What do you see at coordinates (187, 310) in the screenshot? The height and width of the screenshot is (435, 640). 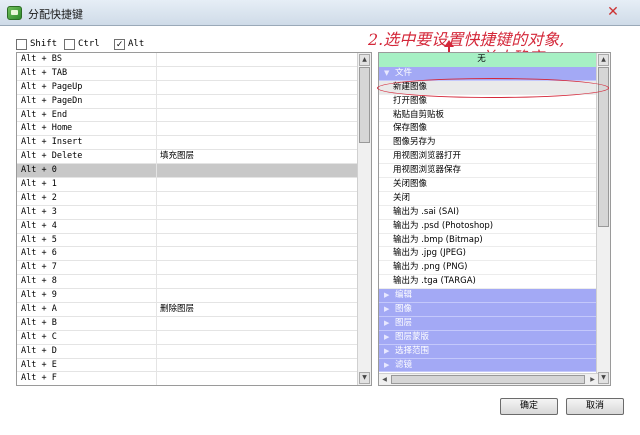 I see `shortcut-row: Alt + A 删除图层` at bounding box center [187, 310].